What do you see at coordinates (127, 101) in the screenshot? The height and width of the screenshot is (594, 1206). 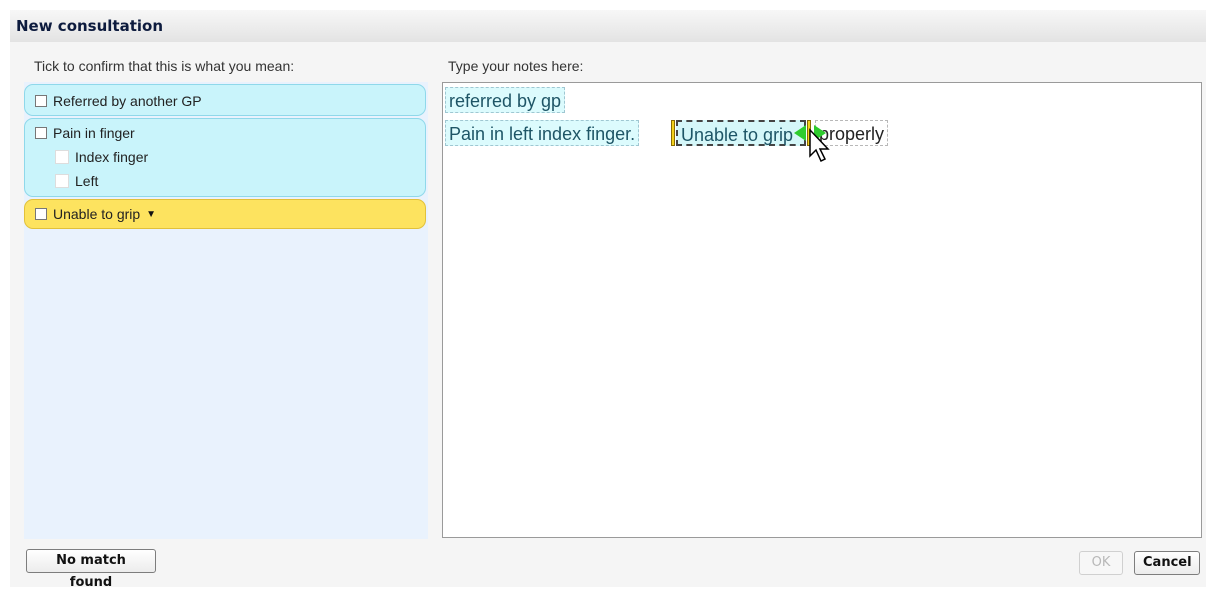 I see `concept-label: Referred by another GP` at bounding box center [127, 101].